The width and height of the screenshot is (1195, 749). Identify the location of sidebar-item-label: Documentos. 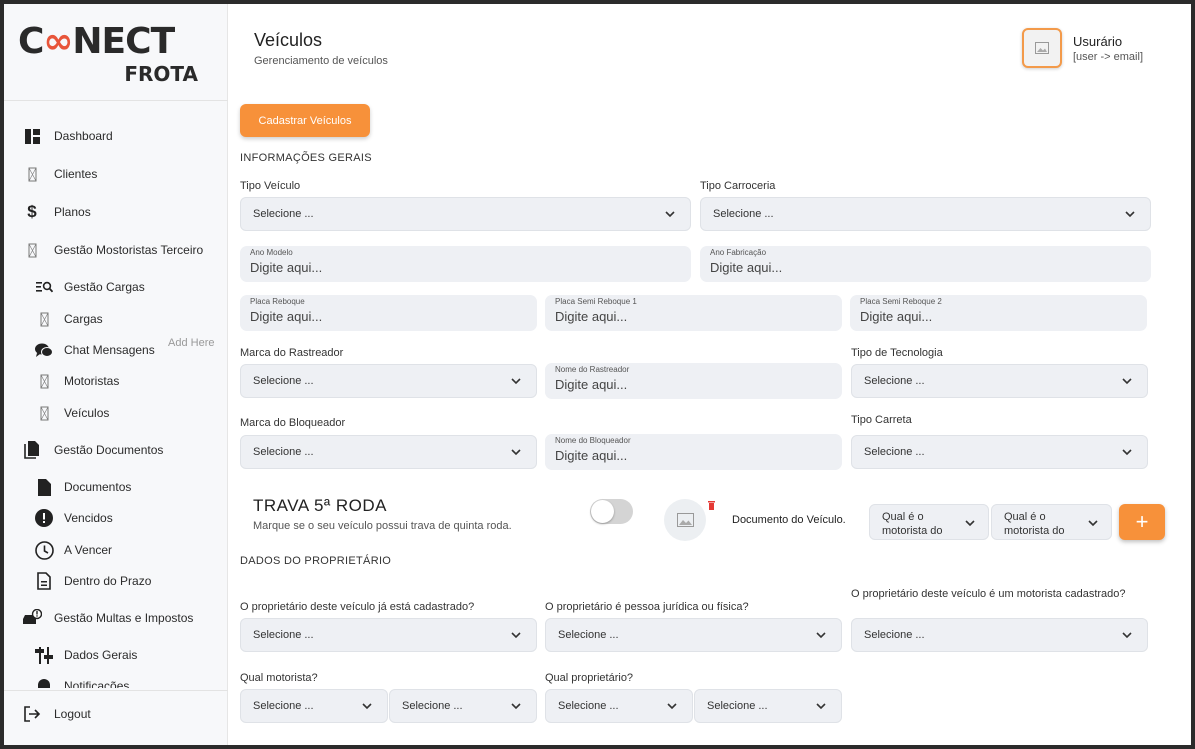
(98, 487).